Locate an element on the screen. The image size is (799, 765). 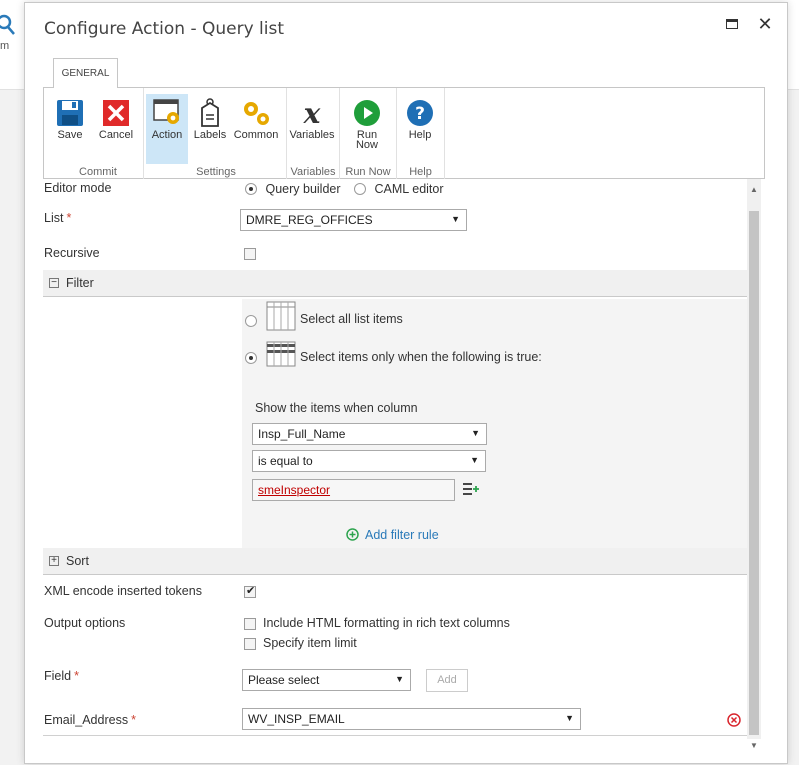
xml-encode-checkbox is located at coordinates (250, 591).